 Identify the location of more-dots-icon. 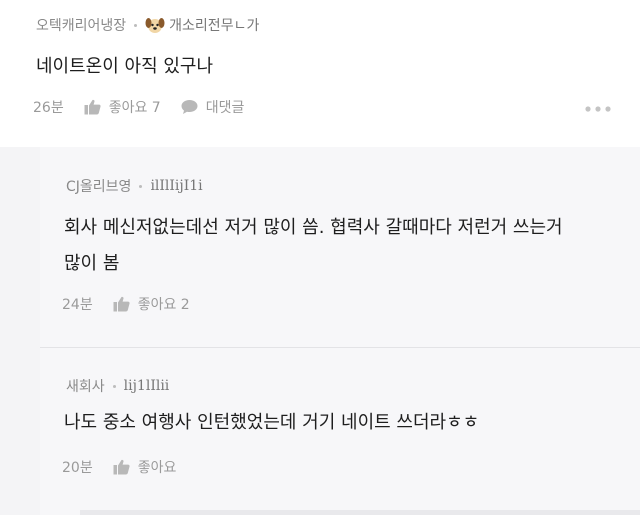
(598, 109).